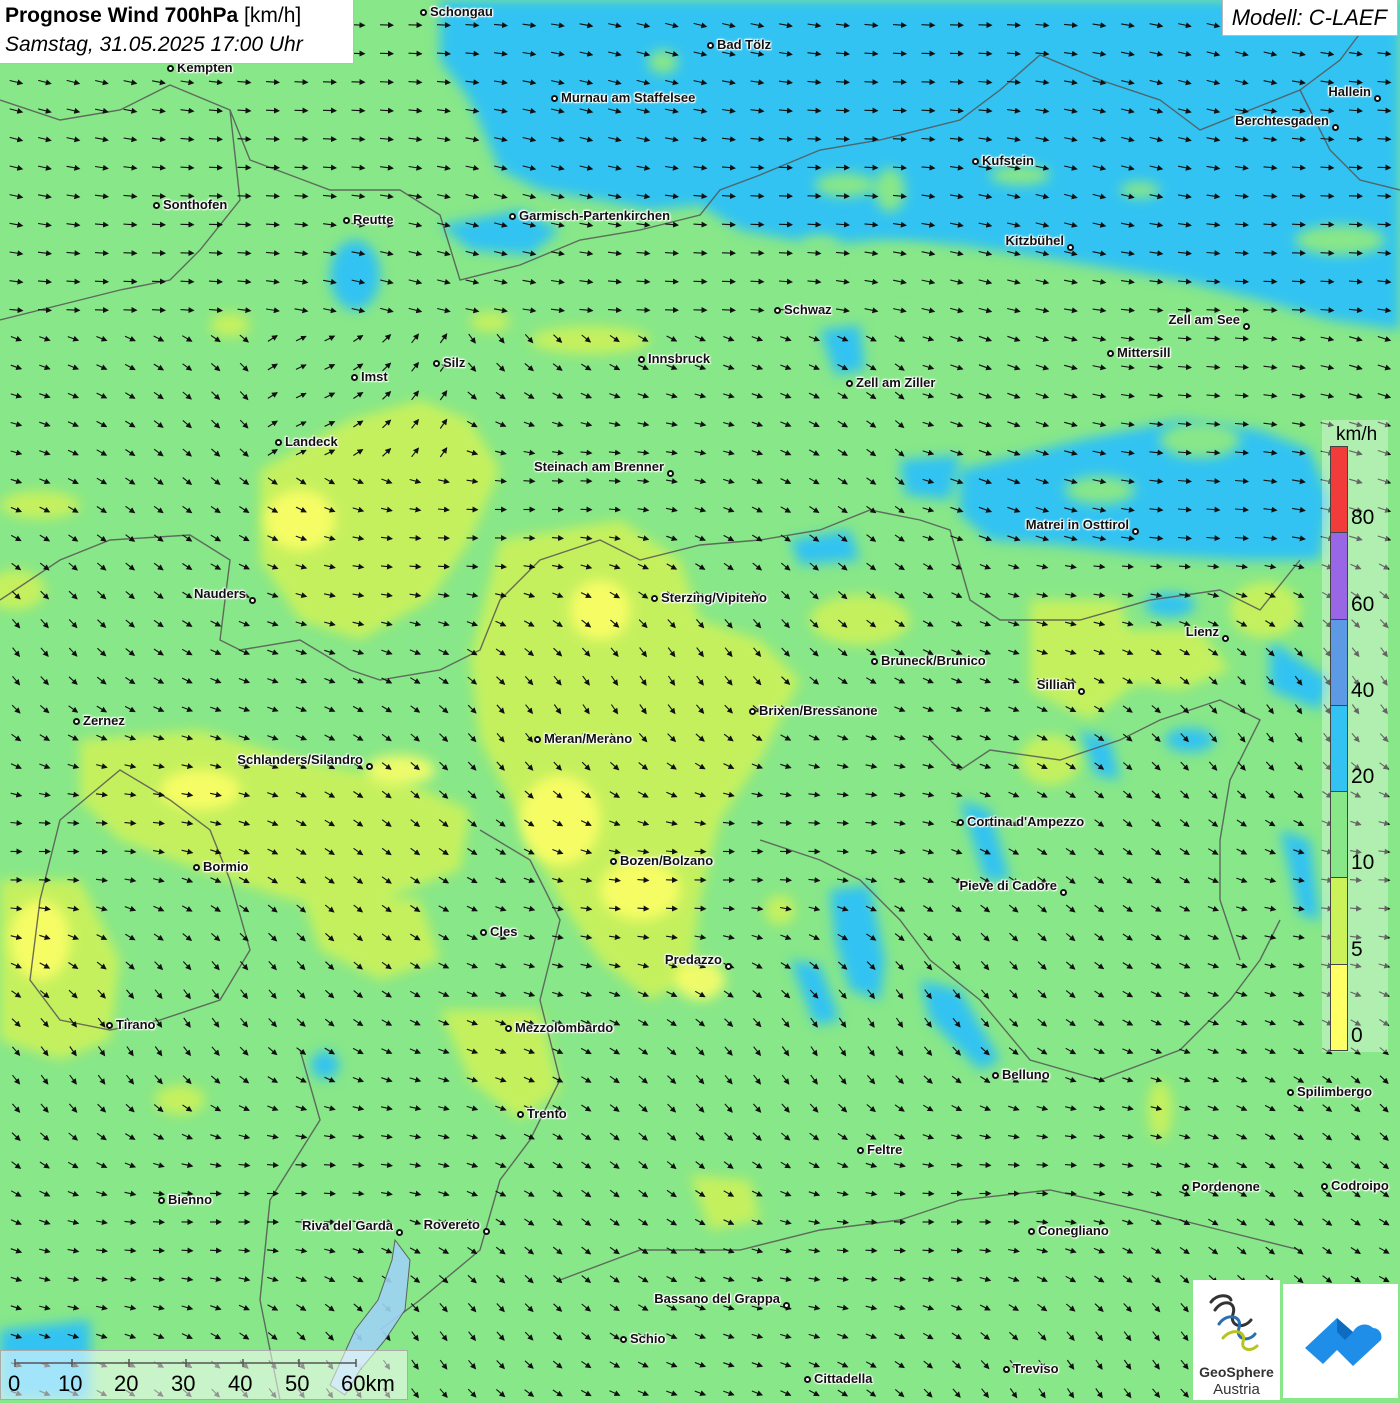  Describe the element at coordinates (1357, 1036) in the screenshot. I see `legend-tick-label: 0` at that location.